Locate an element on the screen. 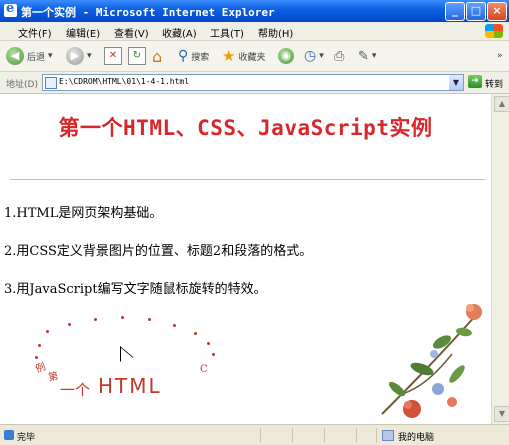  scroll-up-icon: ▲ is located at coordinates (501, 104).